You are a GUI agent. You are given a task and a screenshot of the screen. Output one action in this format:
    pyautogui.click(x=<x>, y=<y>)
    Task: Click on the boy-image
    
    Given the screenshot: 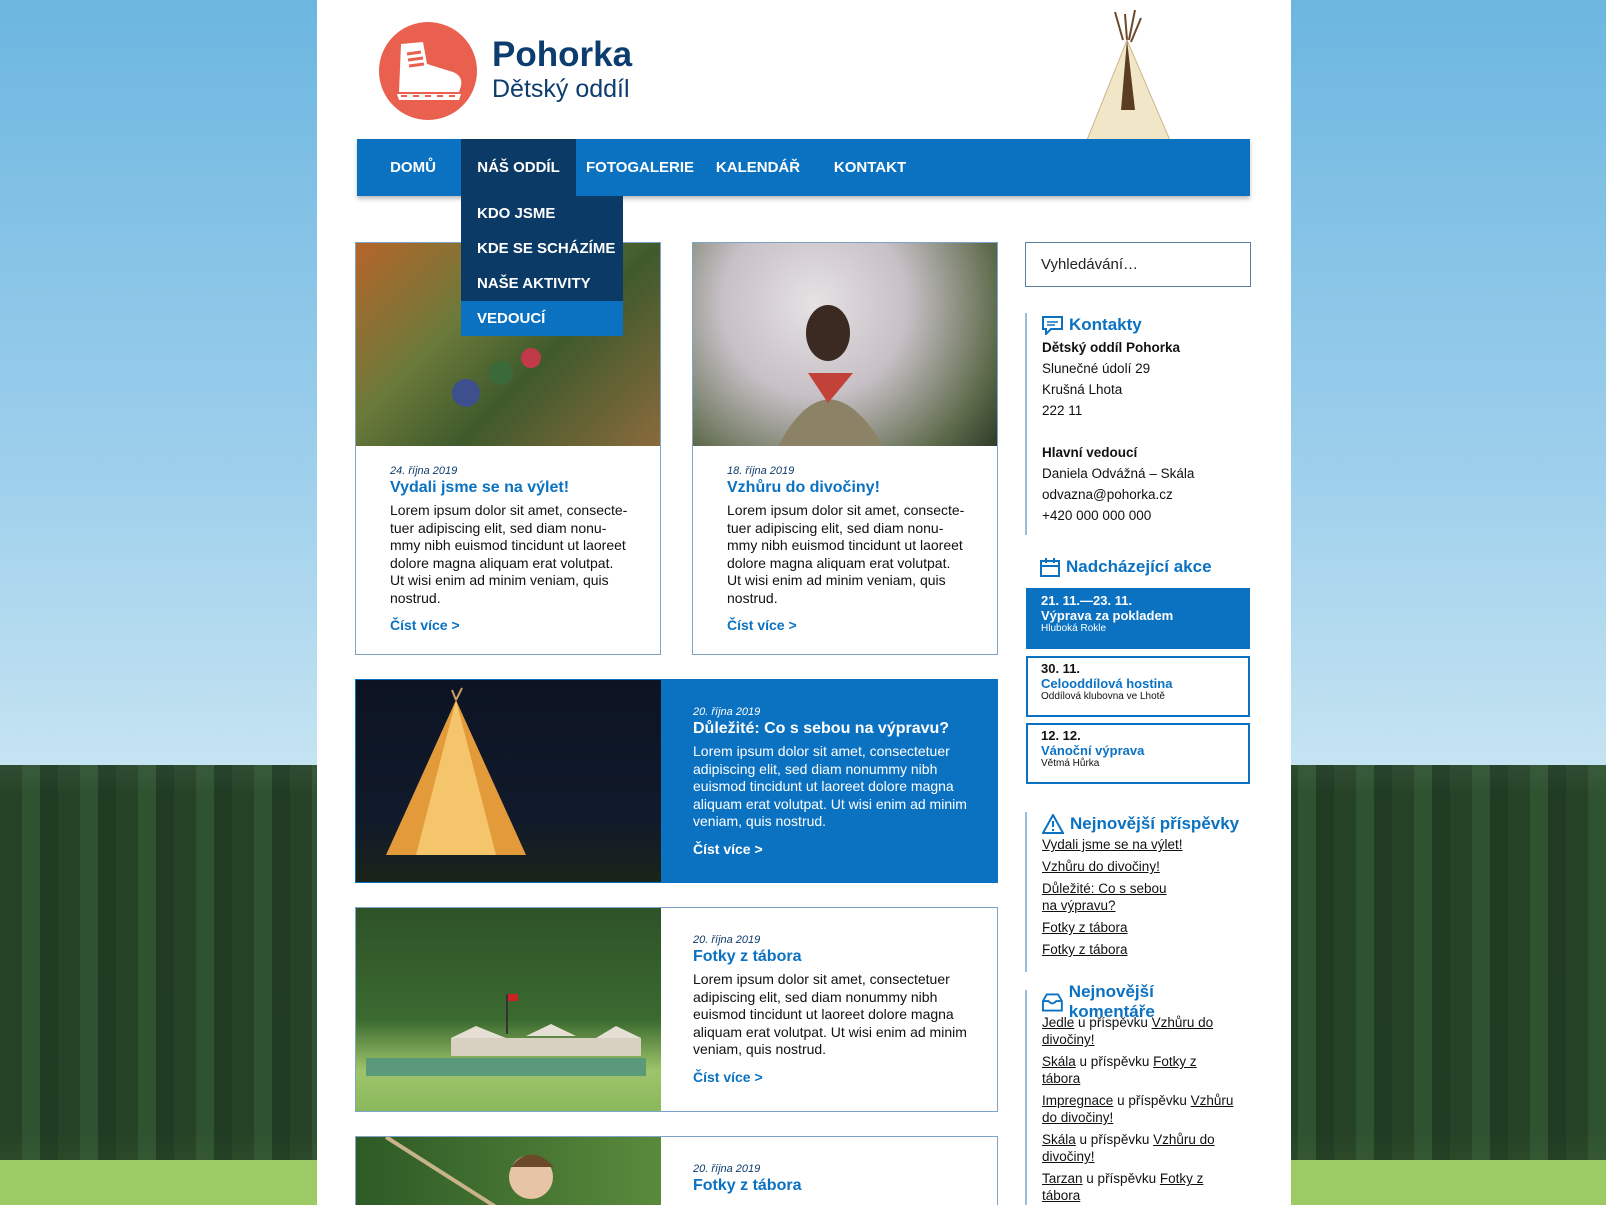 What is the action you would take?
    pyautogui.click(x=469, y=1171)
    